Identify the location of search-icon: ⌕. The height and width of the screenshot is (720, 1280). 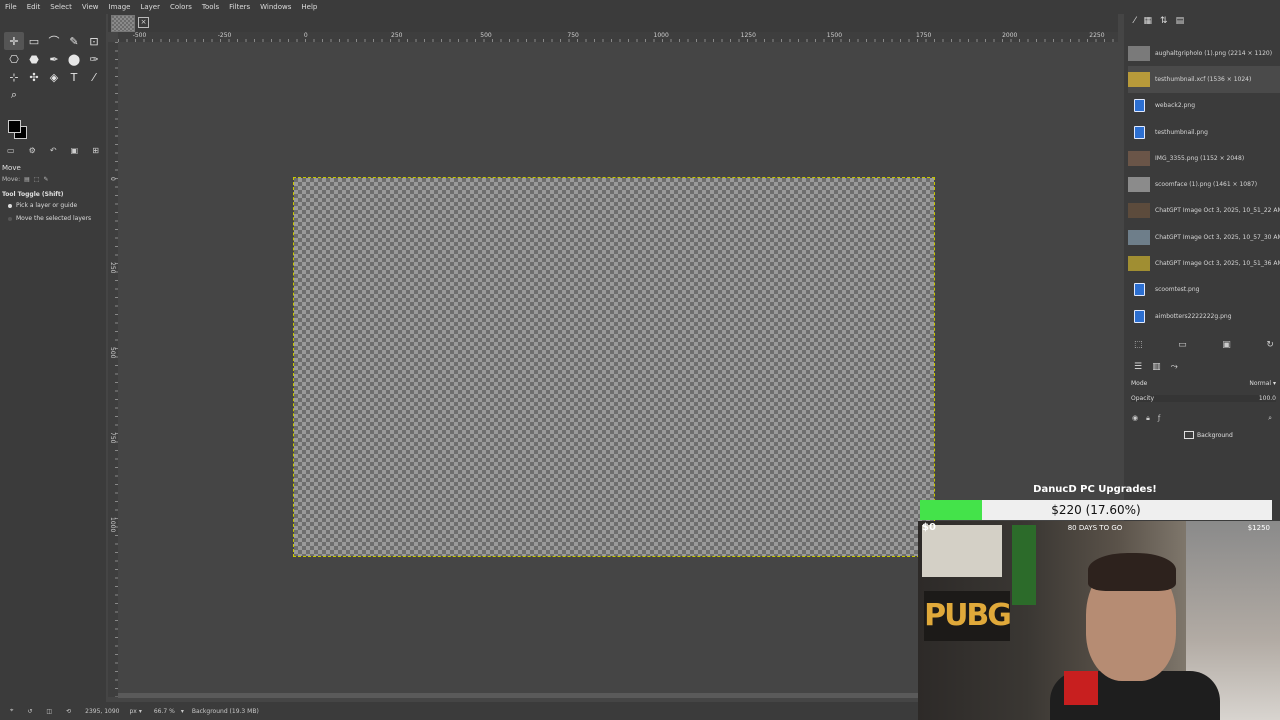
(1270, 418).